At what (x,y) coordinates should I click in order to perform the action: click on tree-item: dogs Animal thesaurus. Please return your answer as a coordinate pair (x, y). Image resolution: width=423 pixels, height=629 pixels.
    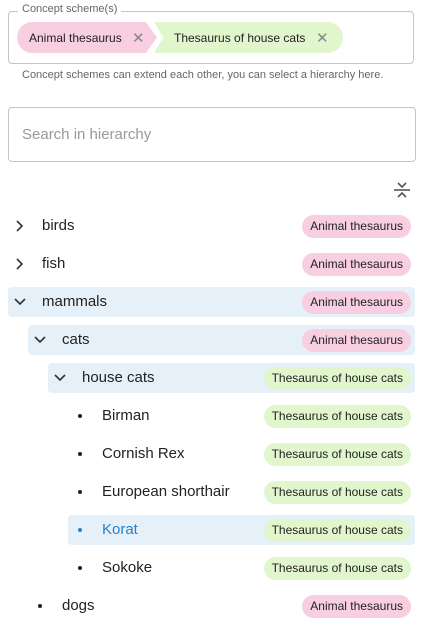
    Looking at the image, I should click on (221, 606).